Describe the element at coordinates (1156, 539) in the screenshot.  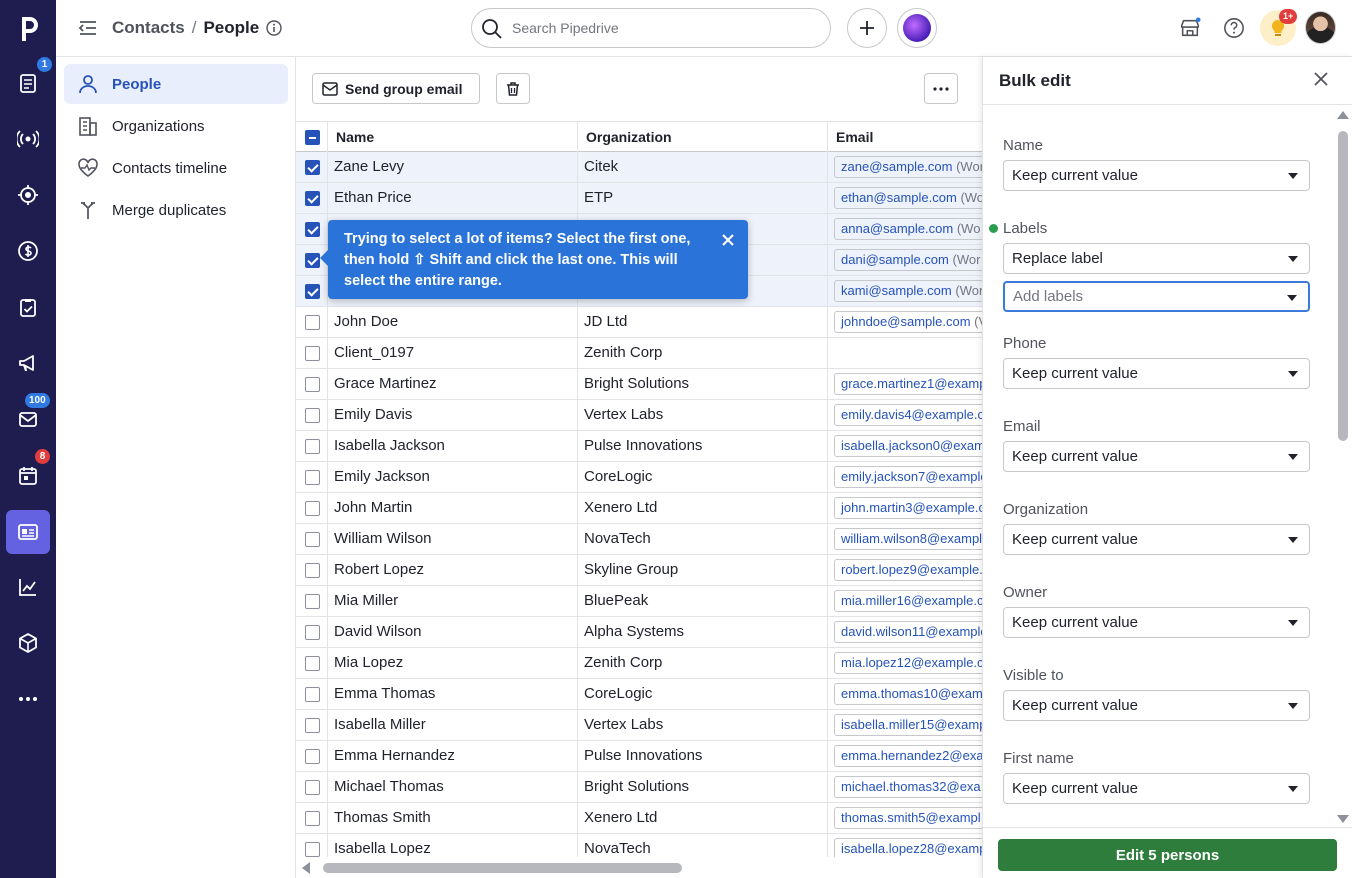
I see `organization-select: Keep current value` at that location.